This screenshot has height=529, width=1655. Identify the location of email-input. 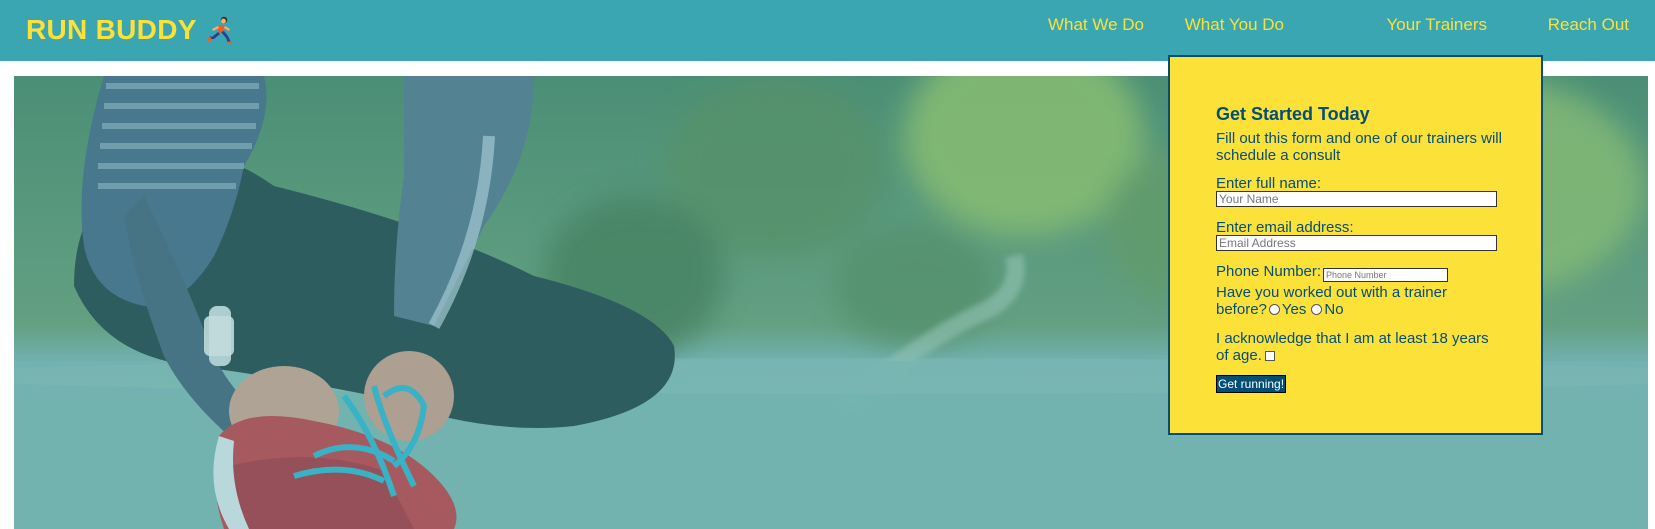
(1356, 243).